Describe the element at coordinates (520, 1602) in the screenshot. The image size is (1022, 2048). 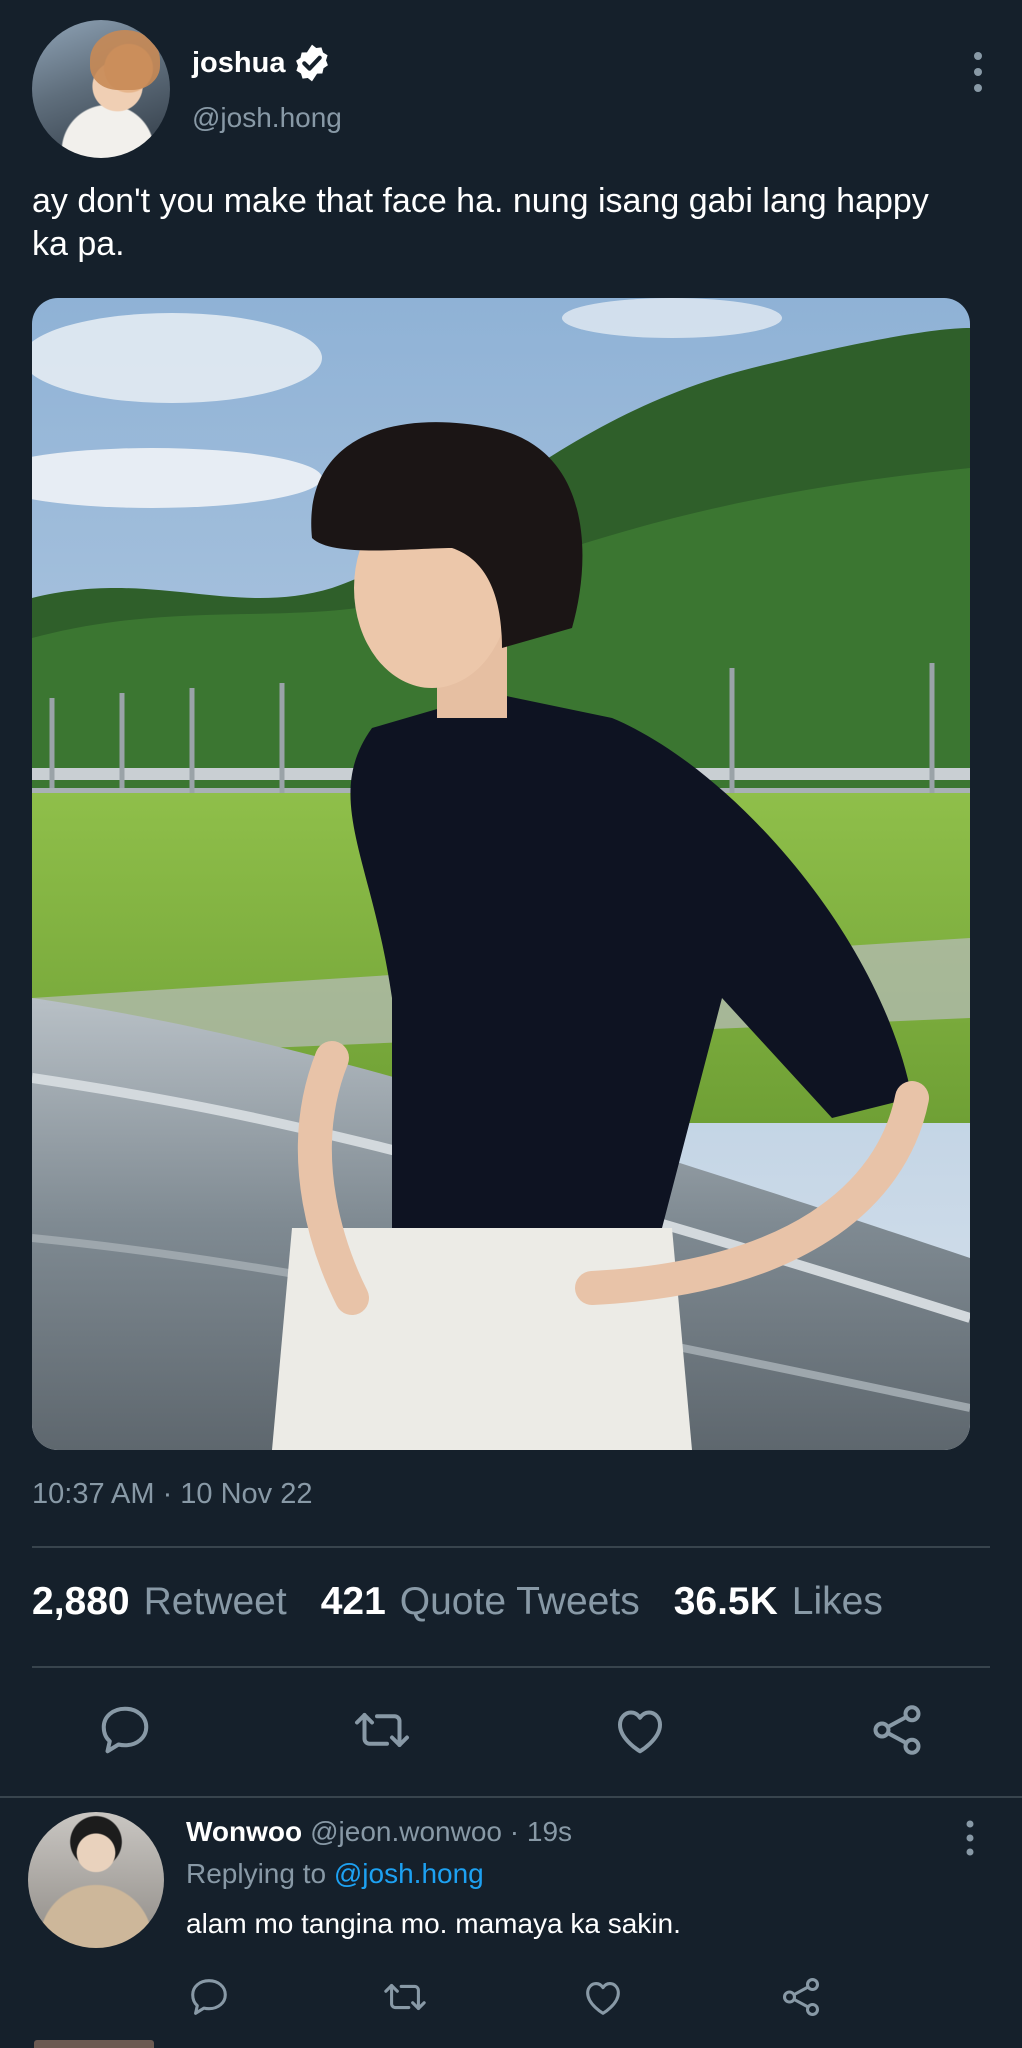
I see `quotes-label: Quote Tweets` at that location.